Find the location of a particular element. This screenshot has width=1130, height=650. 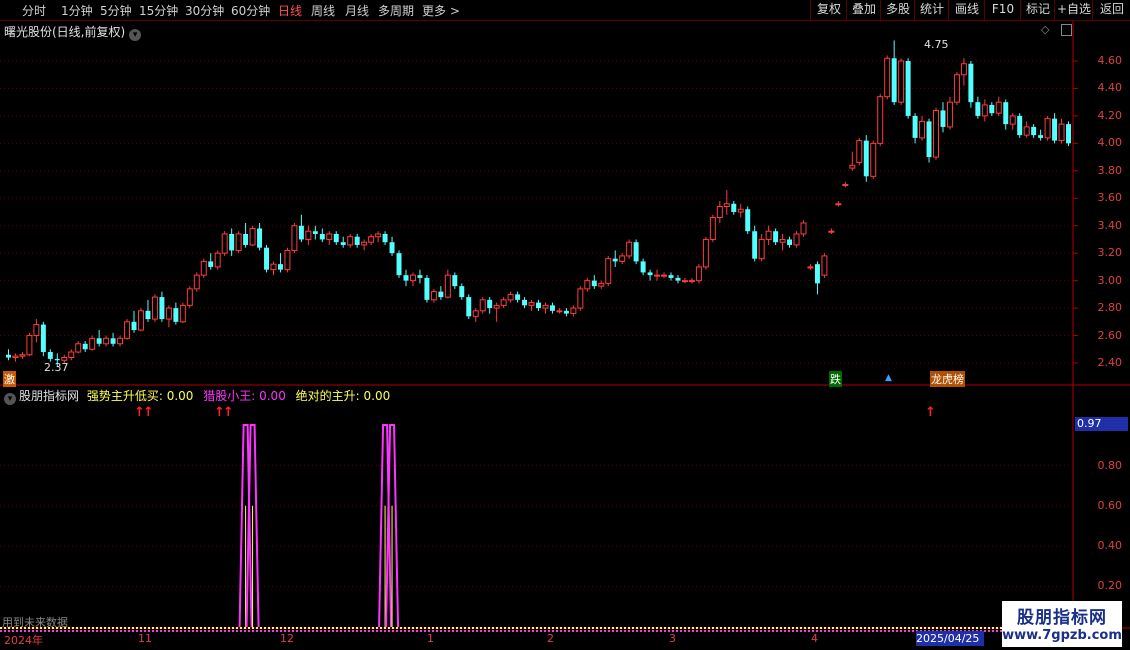

diamond-icon: ◇ is located at coordinates (1045, 29).